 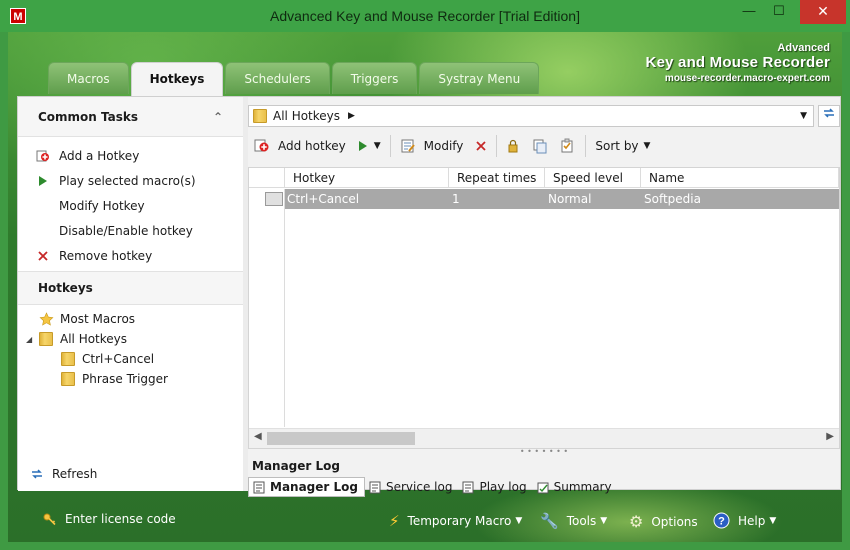 What do you see at coordinates (503, 487) in the screenshot?
I see `log-tab-label: Play log` at bounding box center [503, 487].